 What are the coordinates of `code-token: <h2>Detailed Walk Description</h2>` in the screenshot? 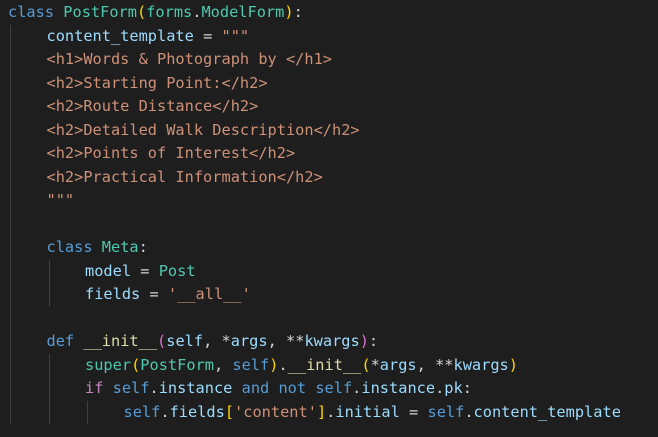 It's located at (203, 129).